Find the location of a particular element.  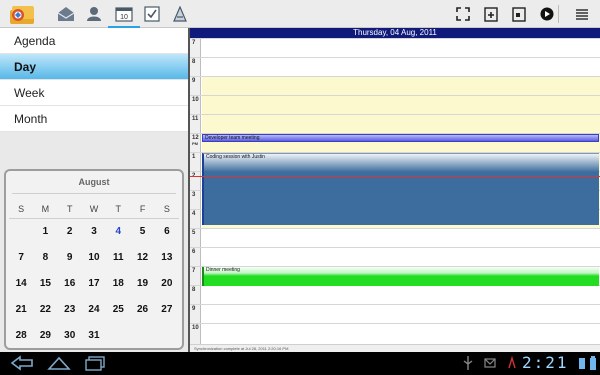

calendar-day: 2 is located at coordinates (70, 236).